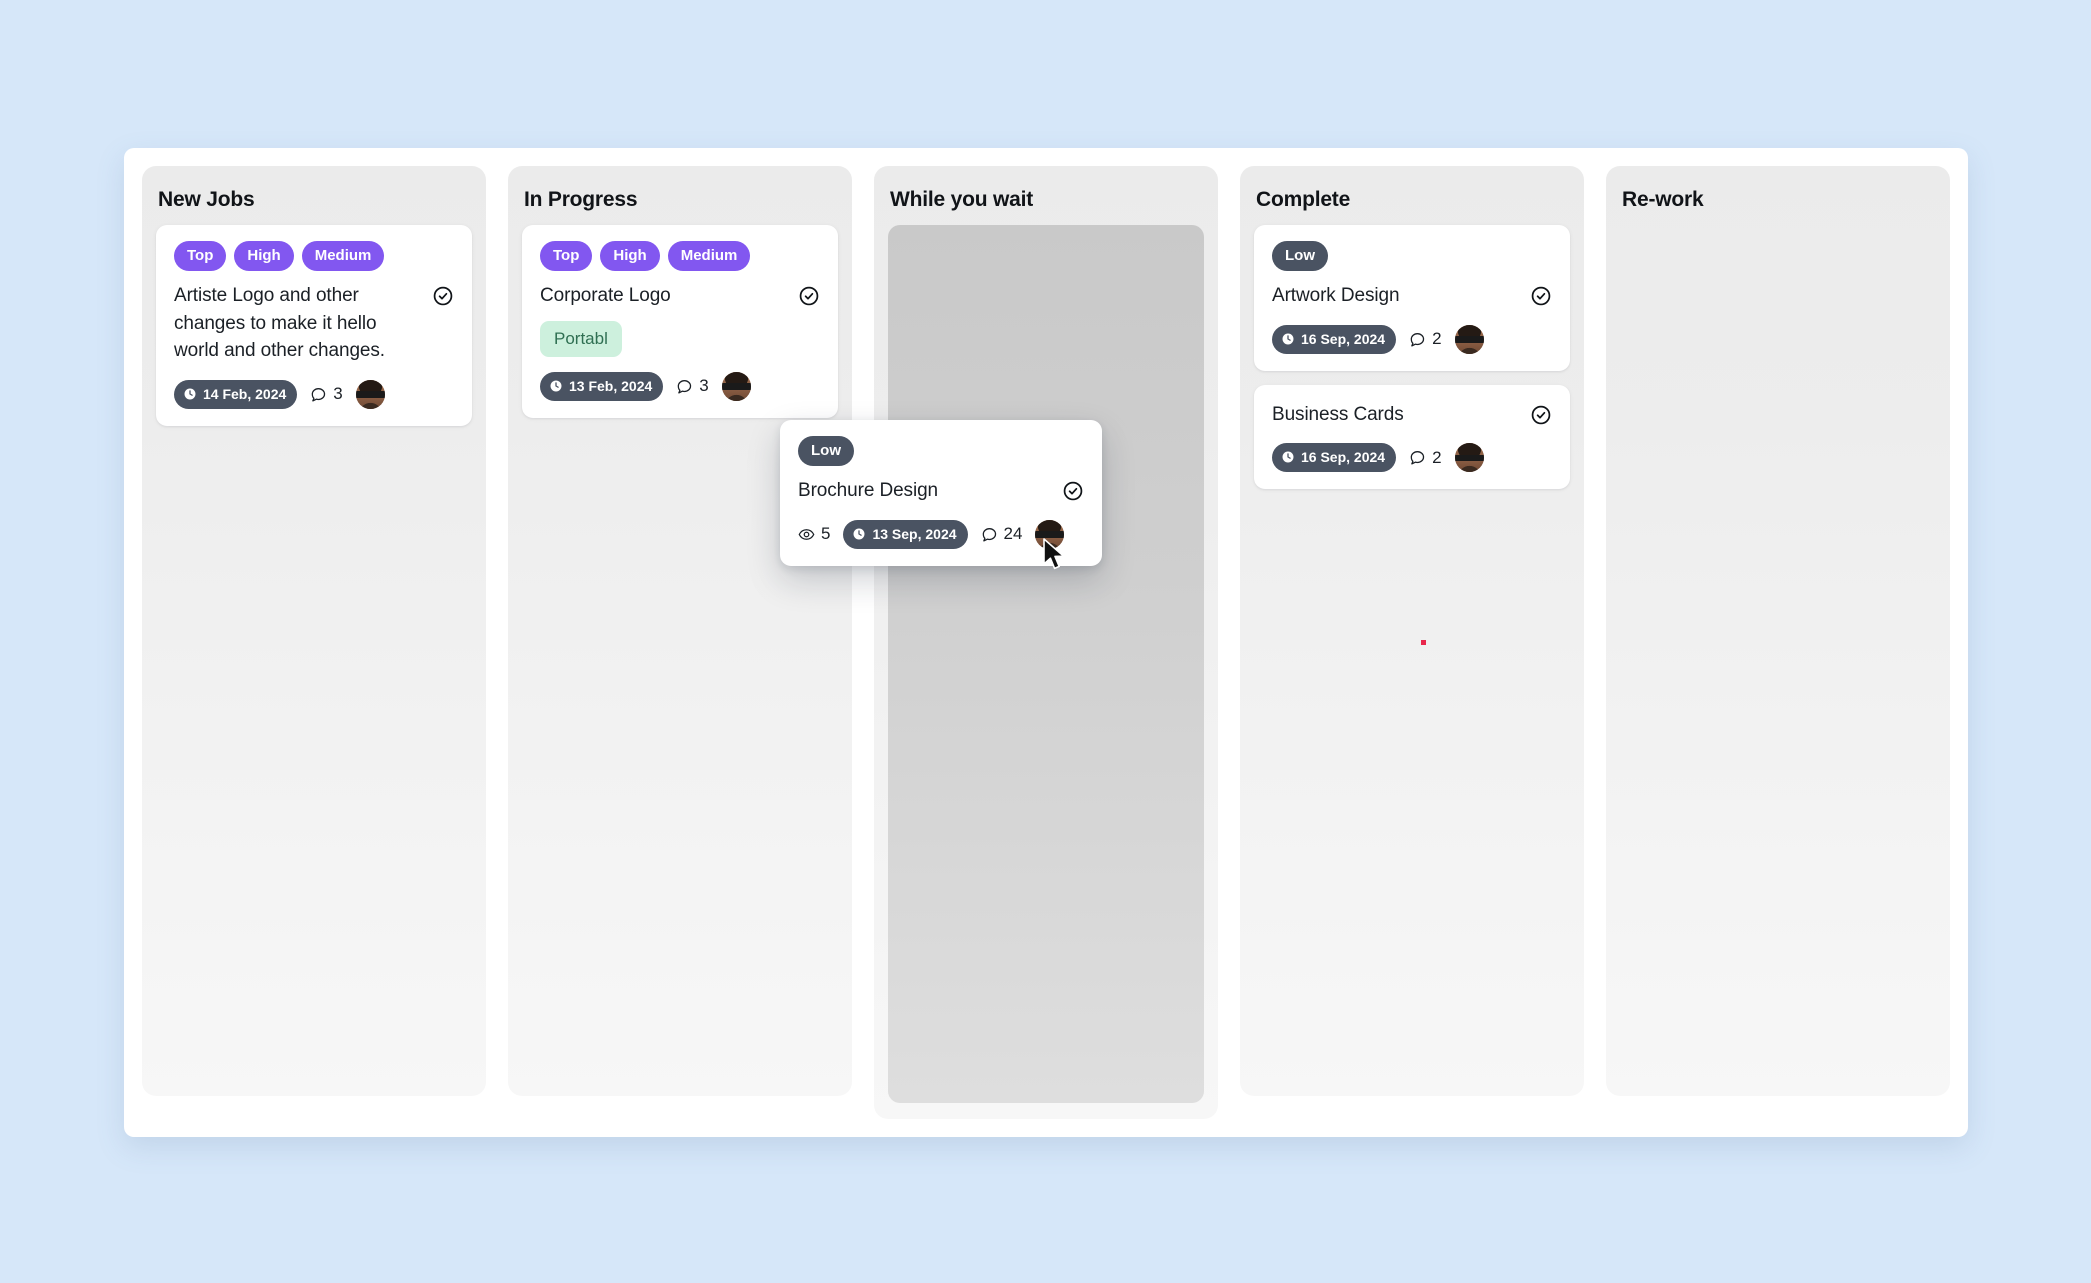 This screenshot has height=1283, width=2091. Describe the element at coordinates (1423, 642) in the screenshot. I see `red-marker-dot` at that location.